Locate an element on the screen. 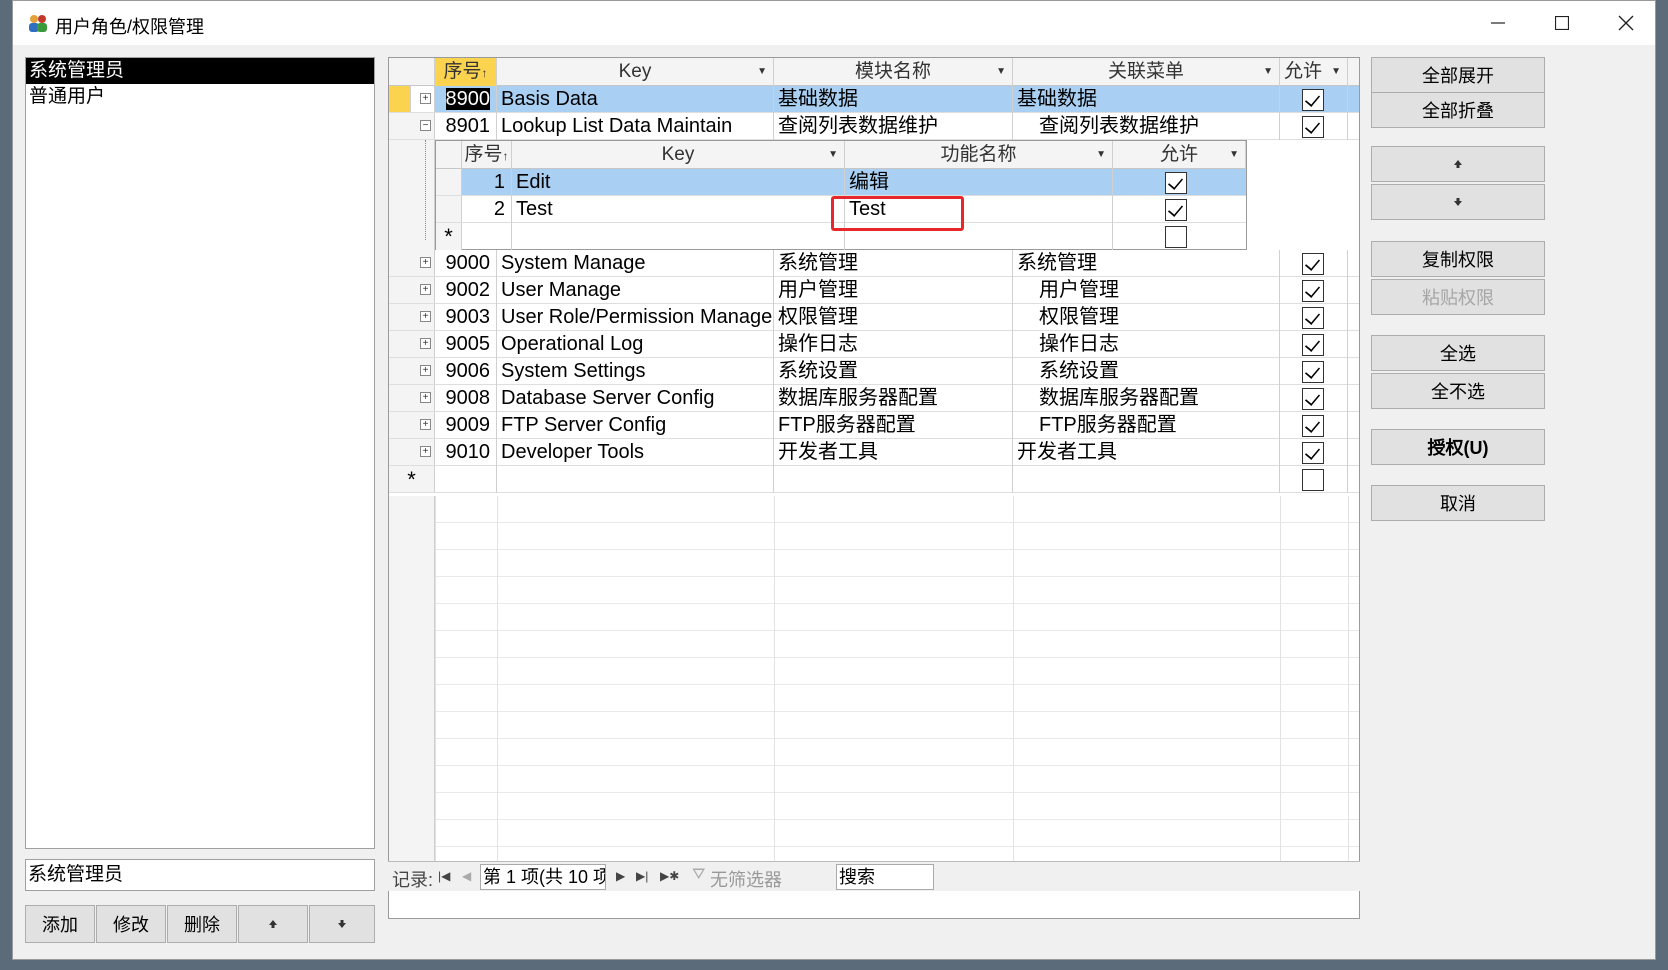  select-all-button: 全选 is located at coordinates (1458, 353).